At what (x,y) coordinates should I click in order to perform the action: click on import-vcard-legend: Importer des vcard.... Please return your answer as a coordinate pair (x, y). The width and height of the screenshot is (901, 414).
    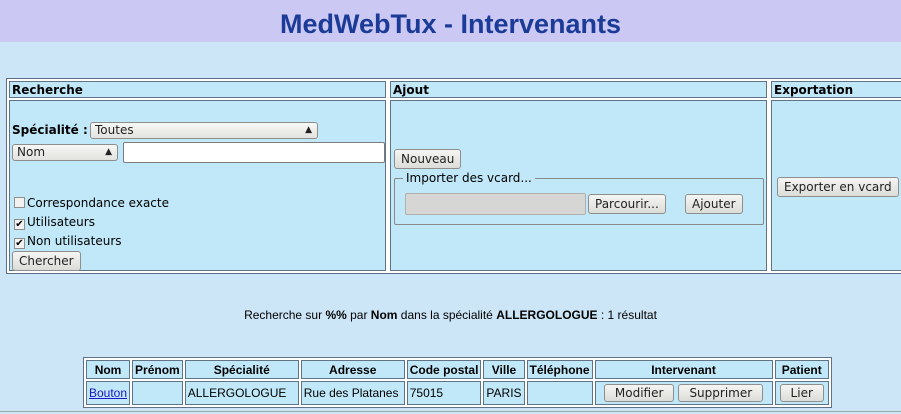
    Looking at the image, I should click on (469, 178).